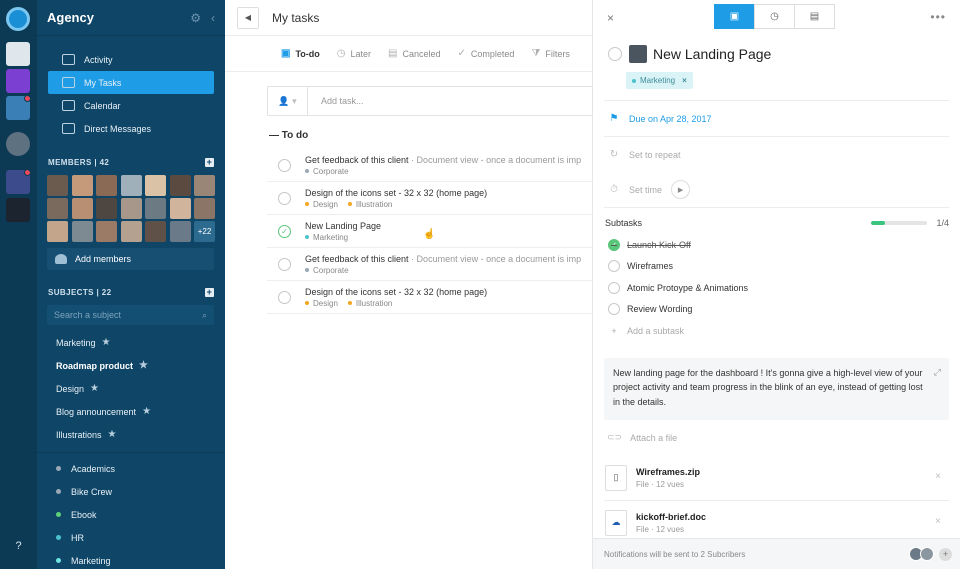 The width and height of the screenshot is (960, 569). What do you see at coordinates (684, 80) in the screenshot?
I see `remove-tag-icon: ×` at bounding box center [684, 80].